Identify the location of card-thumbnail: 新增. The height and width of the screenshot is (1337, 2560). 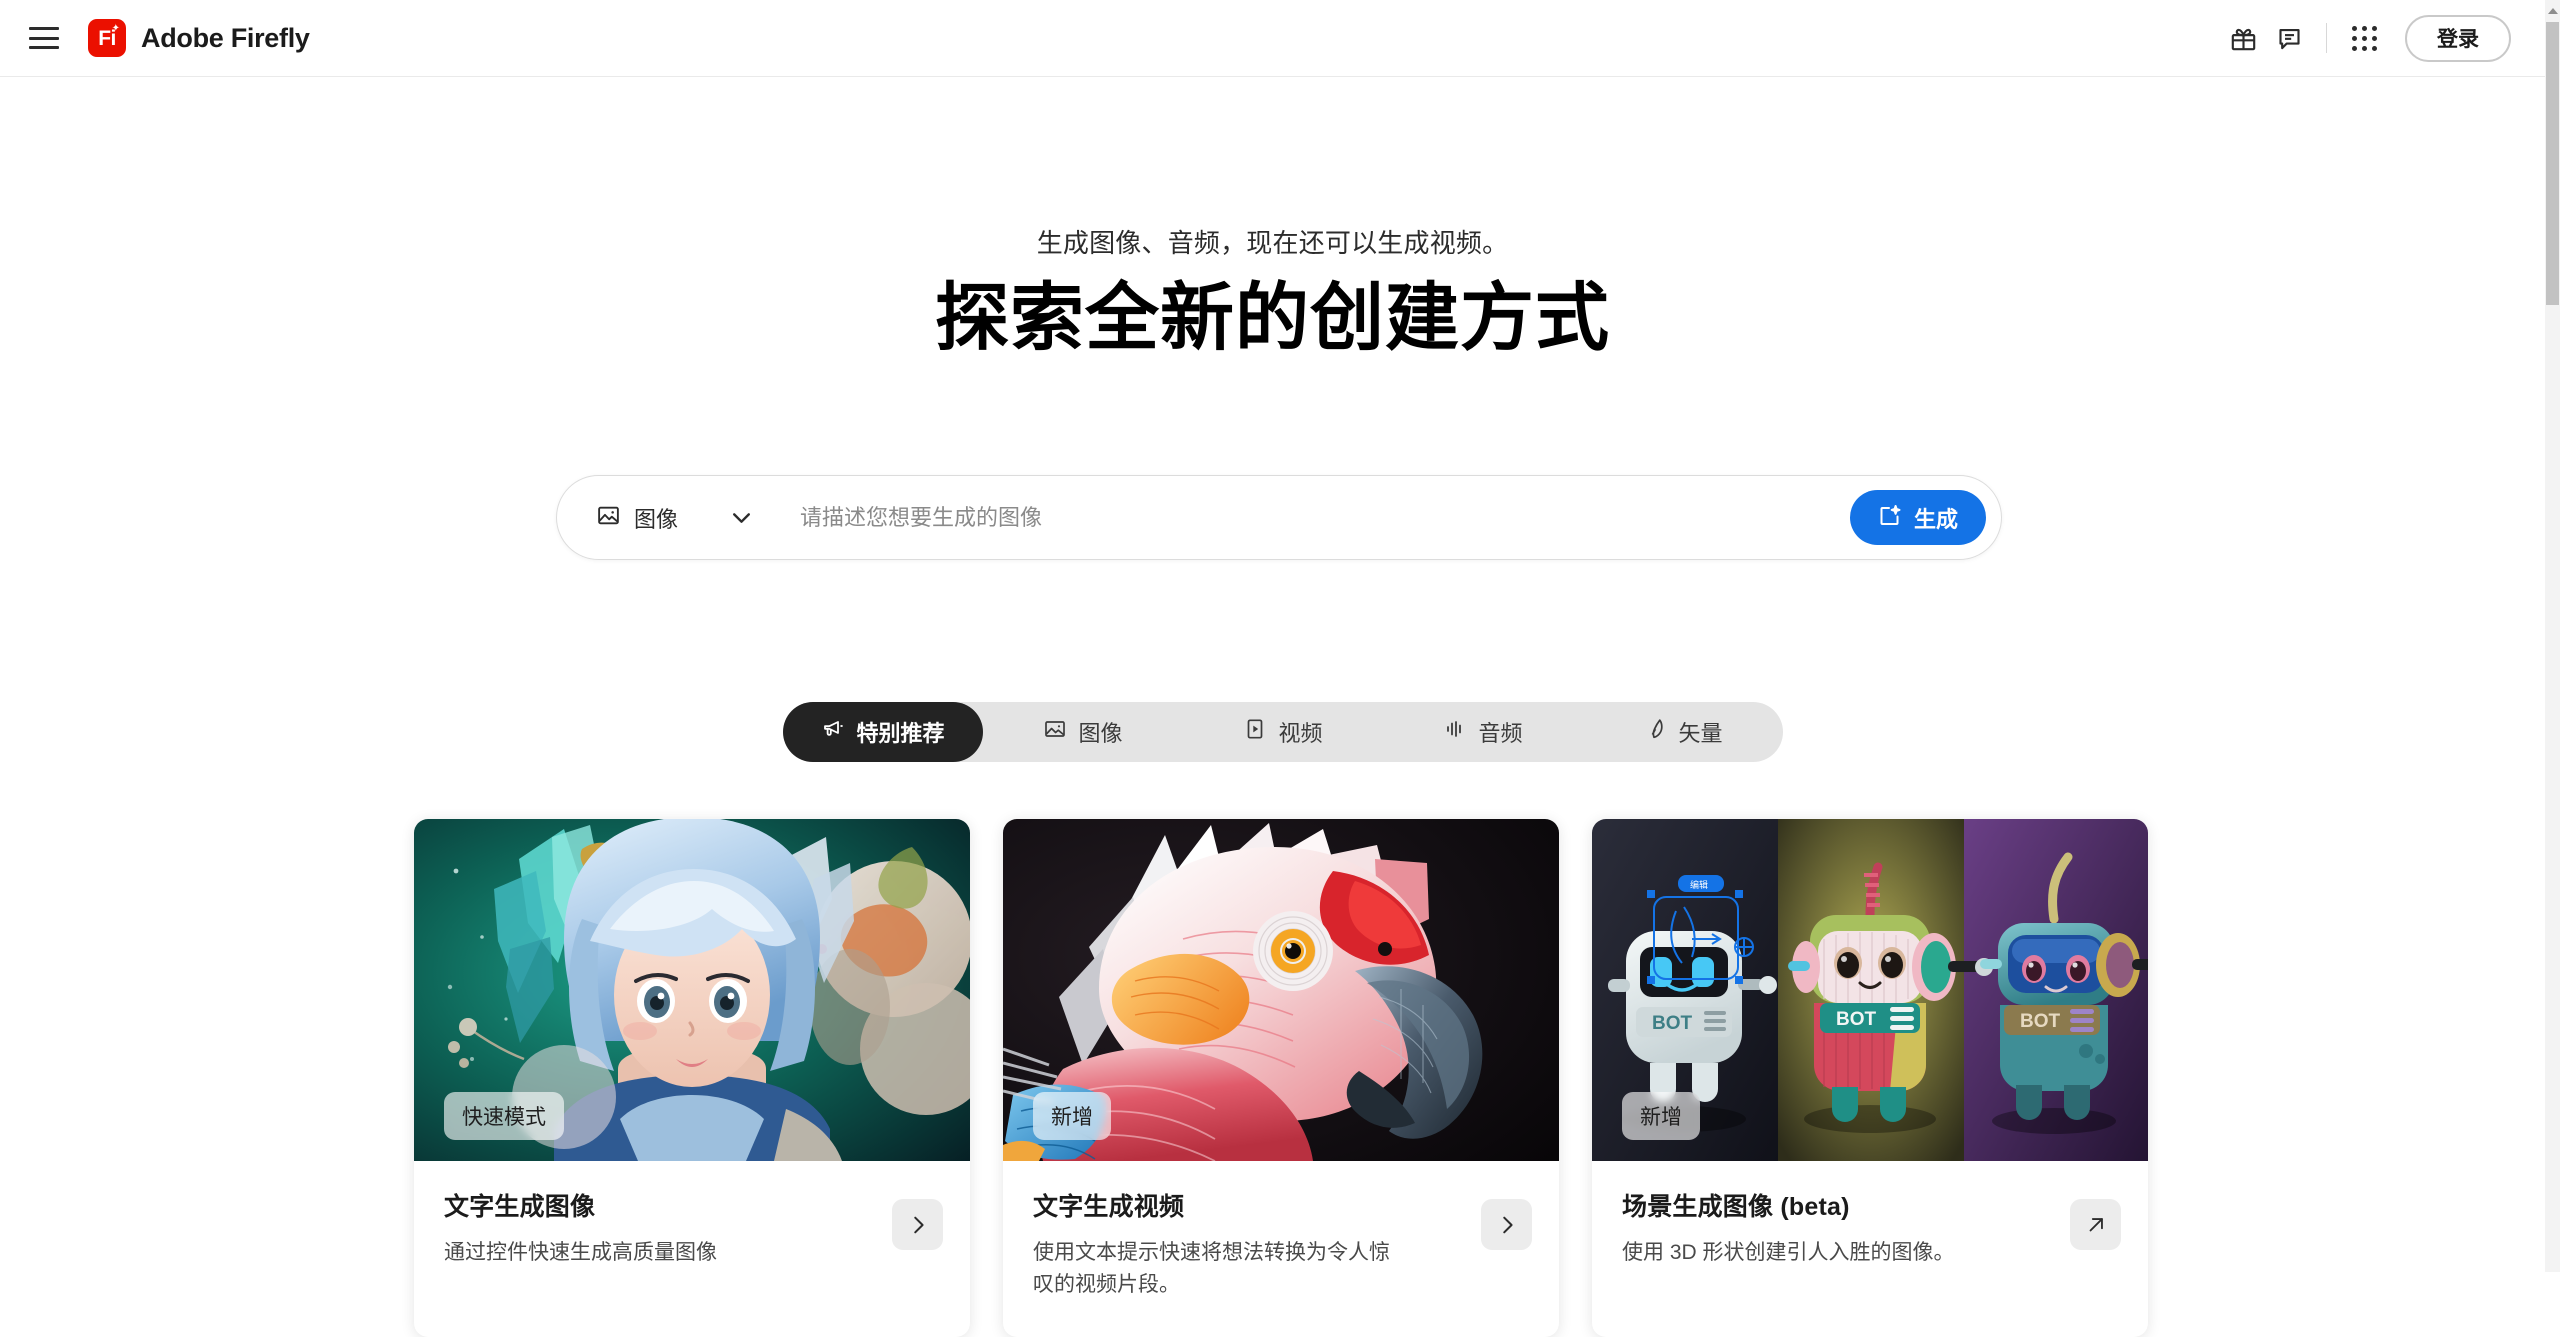
(1281, 990).